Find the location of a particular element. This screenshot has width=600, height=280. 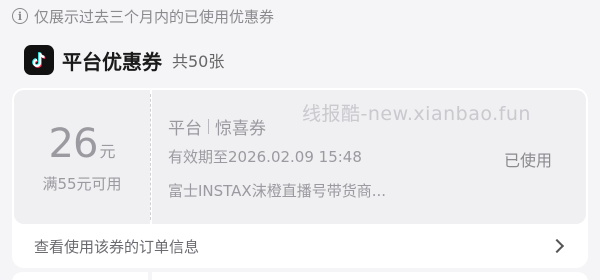

next-coupon-card-left is located at coordinates (80, 276).